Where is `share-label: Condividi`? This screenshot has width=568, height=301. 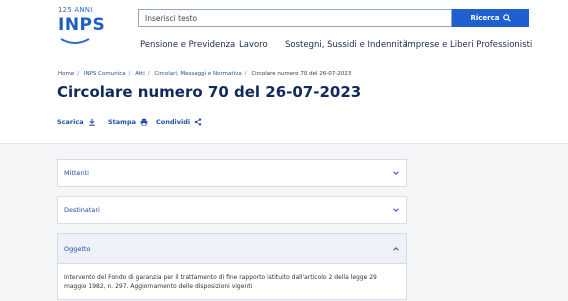
share-label: Condividi is located at coordinates (173, 122).